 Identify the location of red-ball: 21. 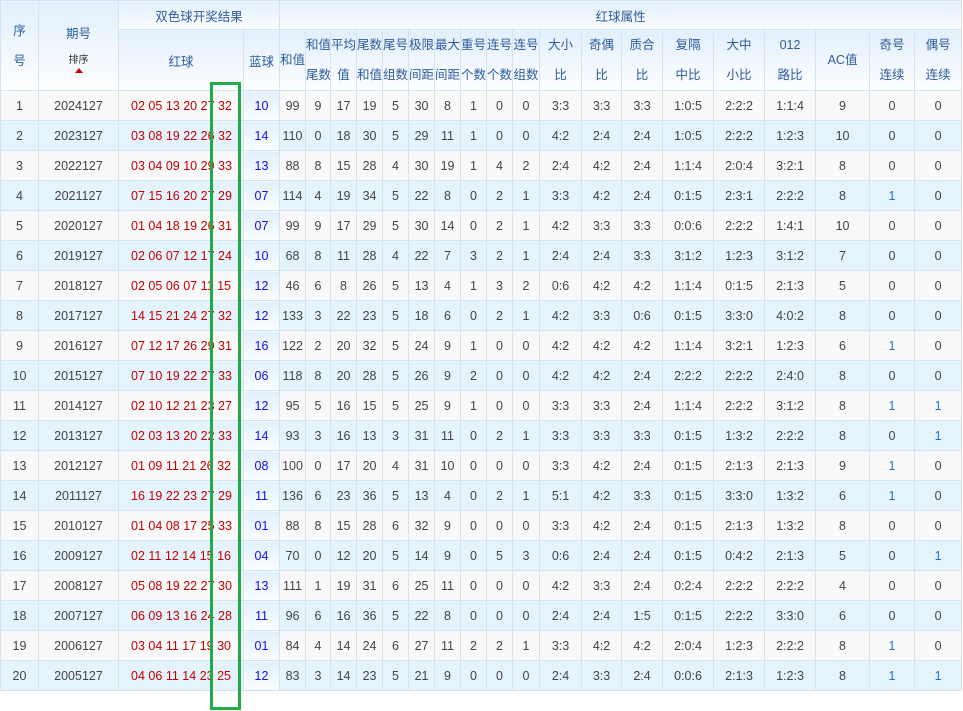
(189, 465).